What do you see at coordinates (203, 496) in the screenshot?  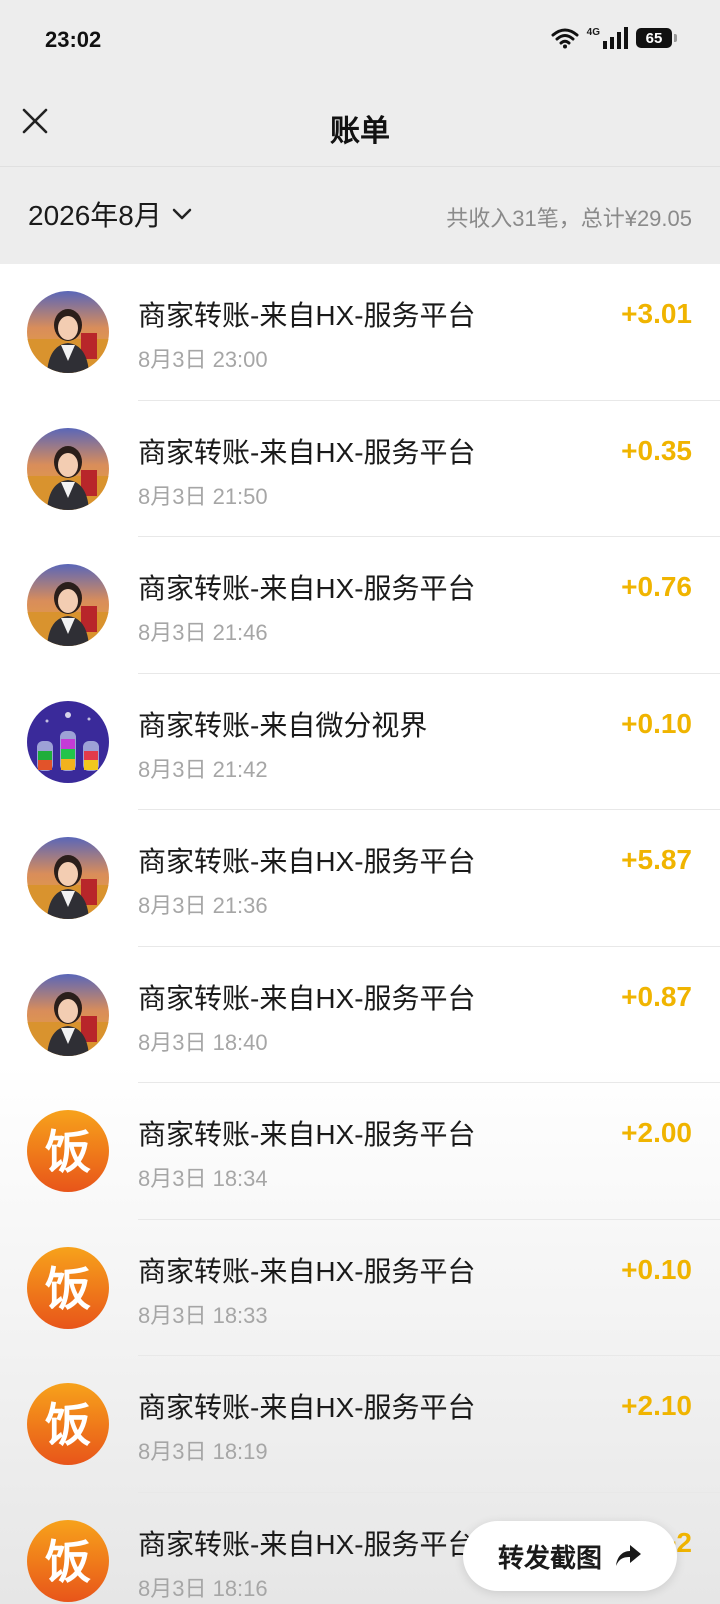 I see `transaction-time: 8月3日 21:50` at bounding box center [203, 496].